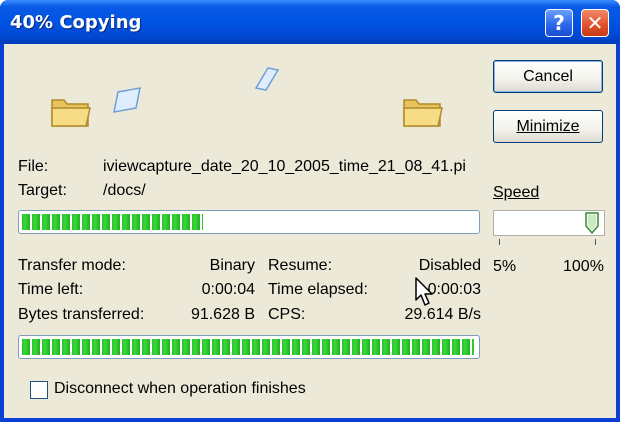 This screenshot has height=422, width=620. I want to click on help-icon: ?, so click(559, 23).